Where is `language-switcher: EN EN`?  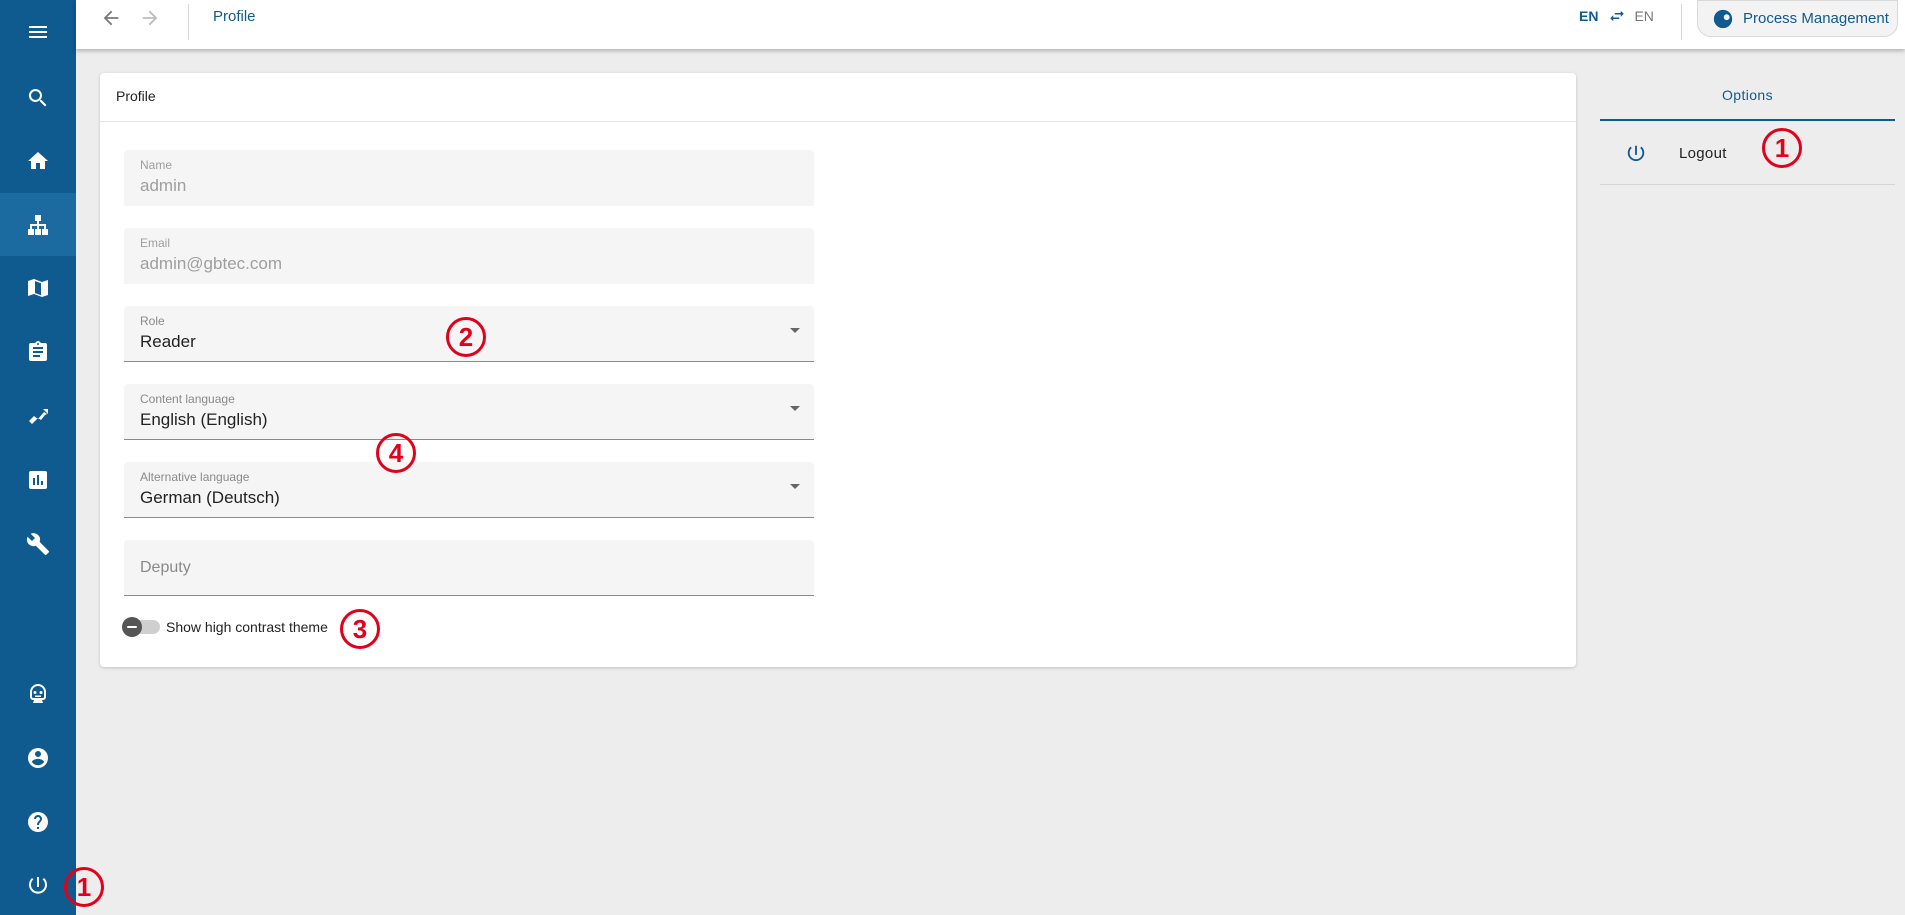 language-switcher: EN EN is located at coordinates (1616, 16).